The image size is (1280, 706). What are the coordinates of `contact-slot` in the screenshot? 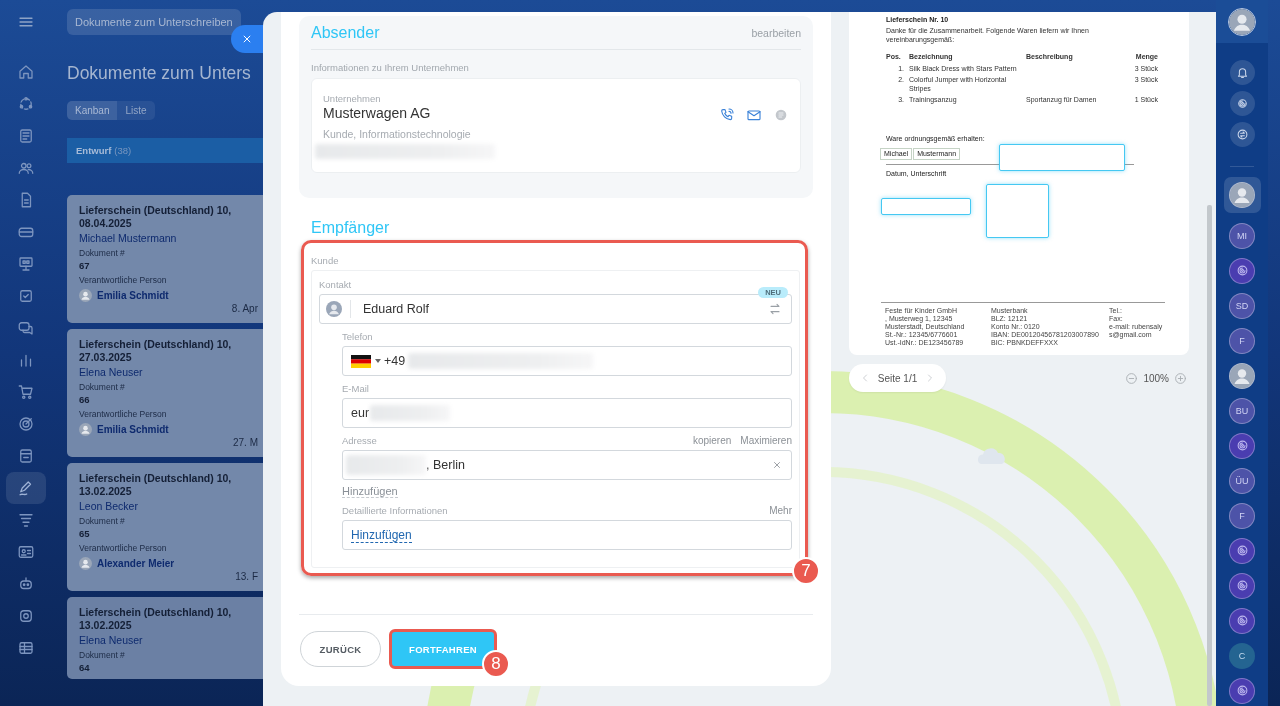 It's located at (1242, 195).